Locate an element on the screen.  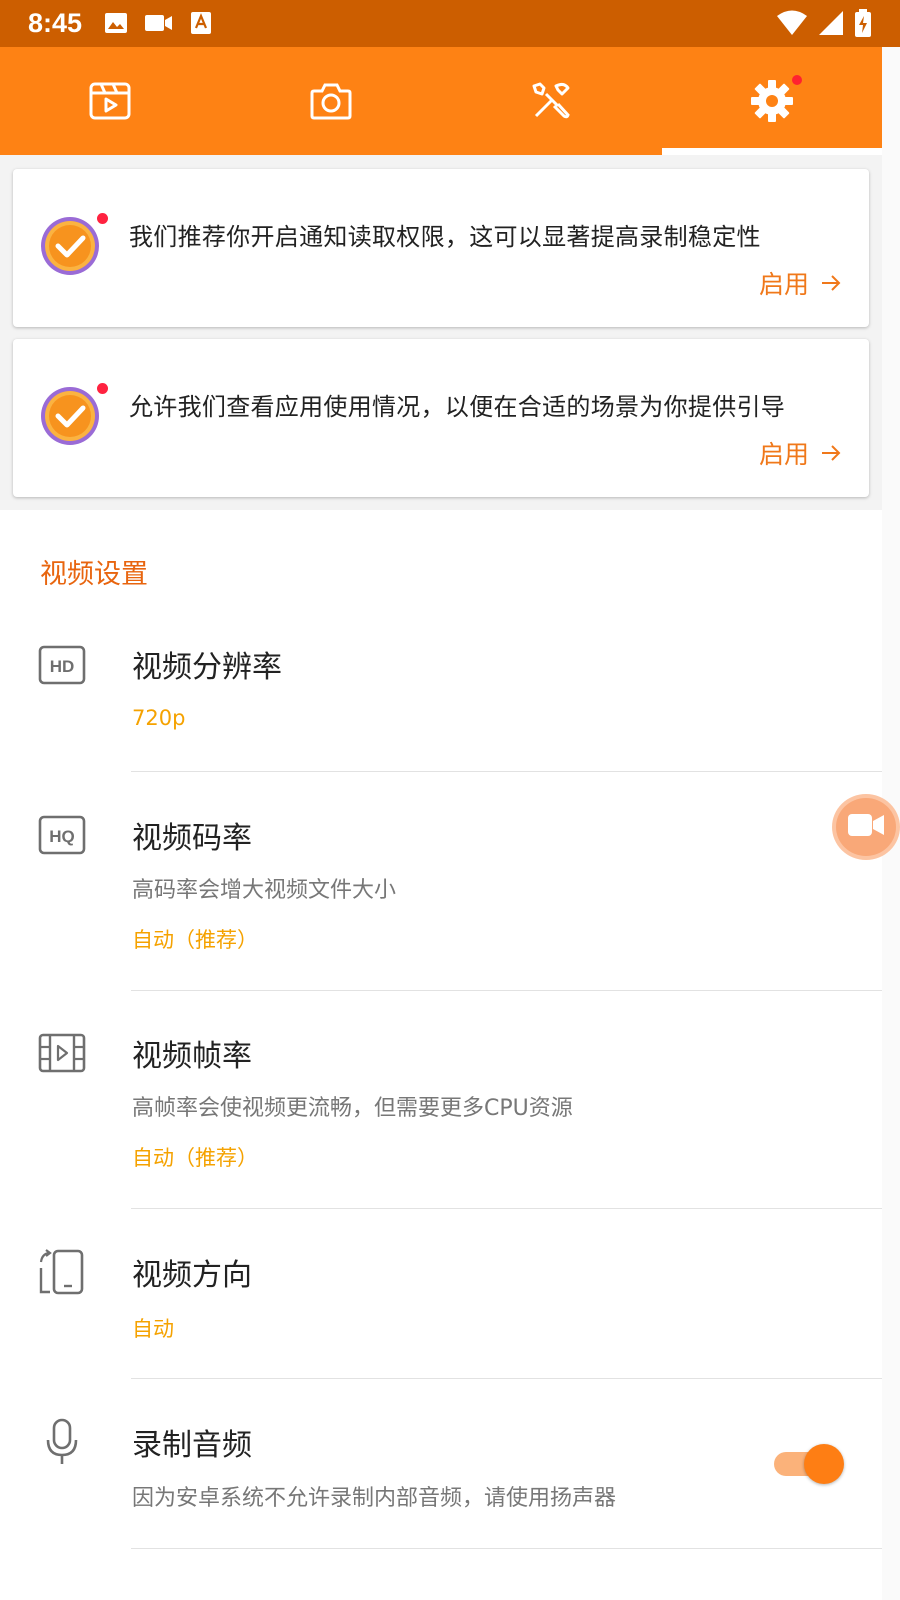
top-tab-bar is located at coordinates (441, 101).